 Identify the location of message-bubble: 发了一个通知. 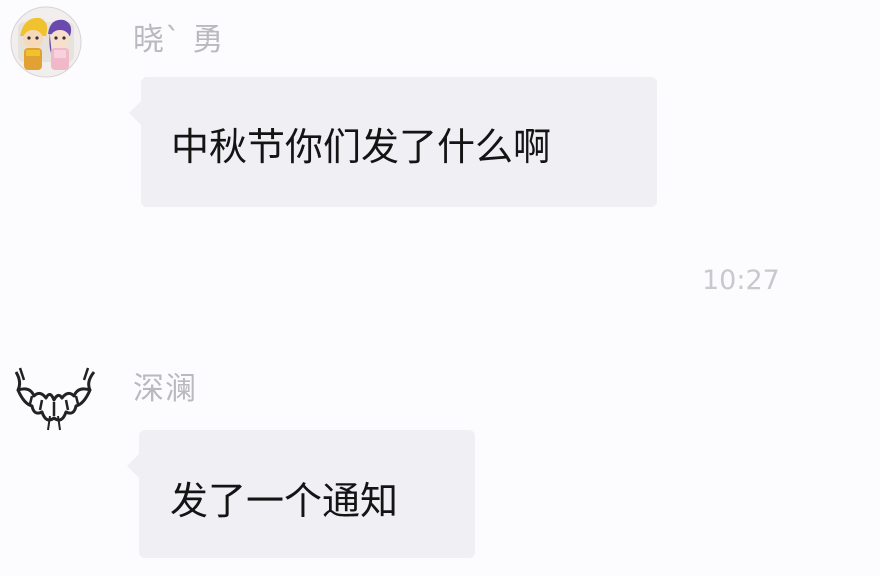
(301, 494).